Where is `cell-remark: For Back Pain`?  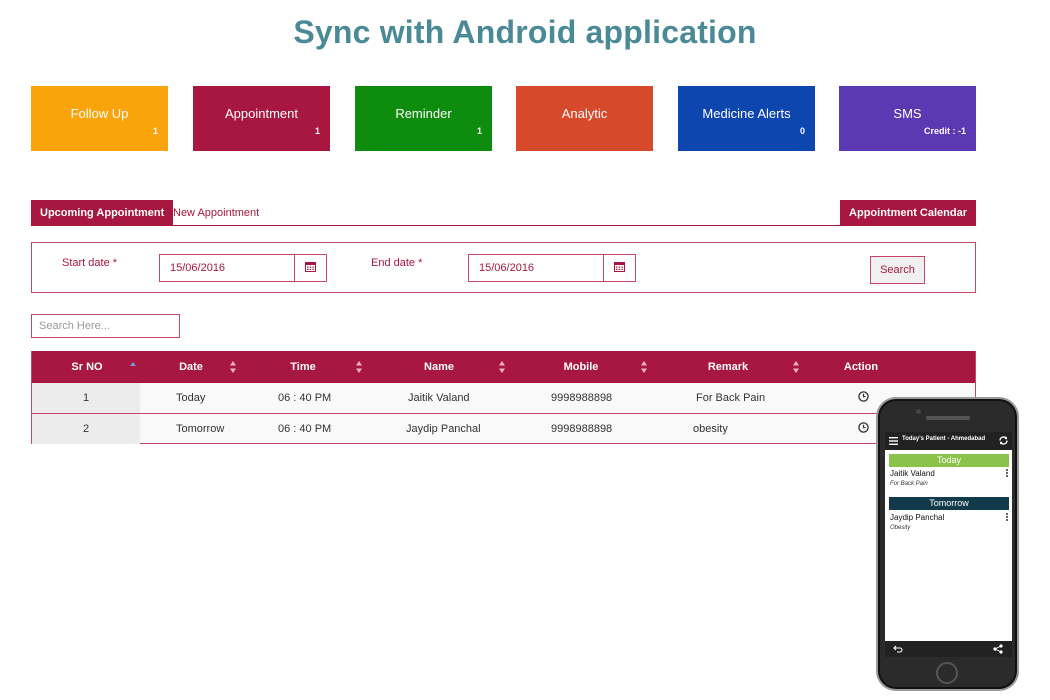 cell-remark: For Back Pain is located at coordinates (731, 398).